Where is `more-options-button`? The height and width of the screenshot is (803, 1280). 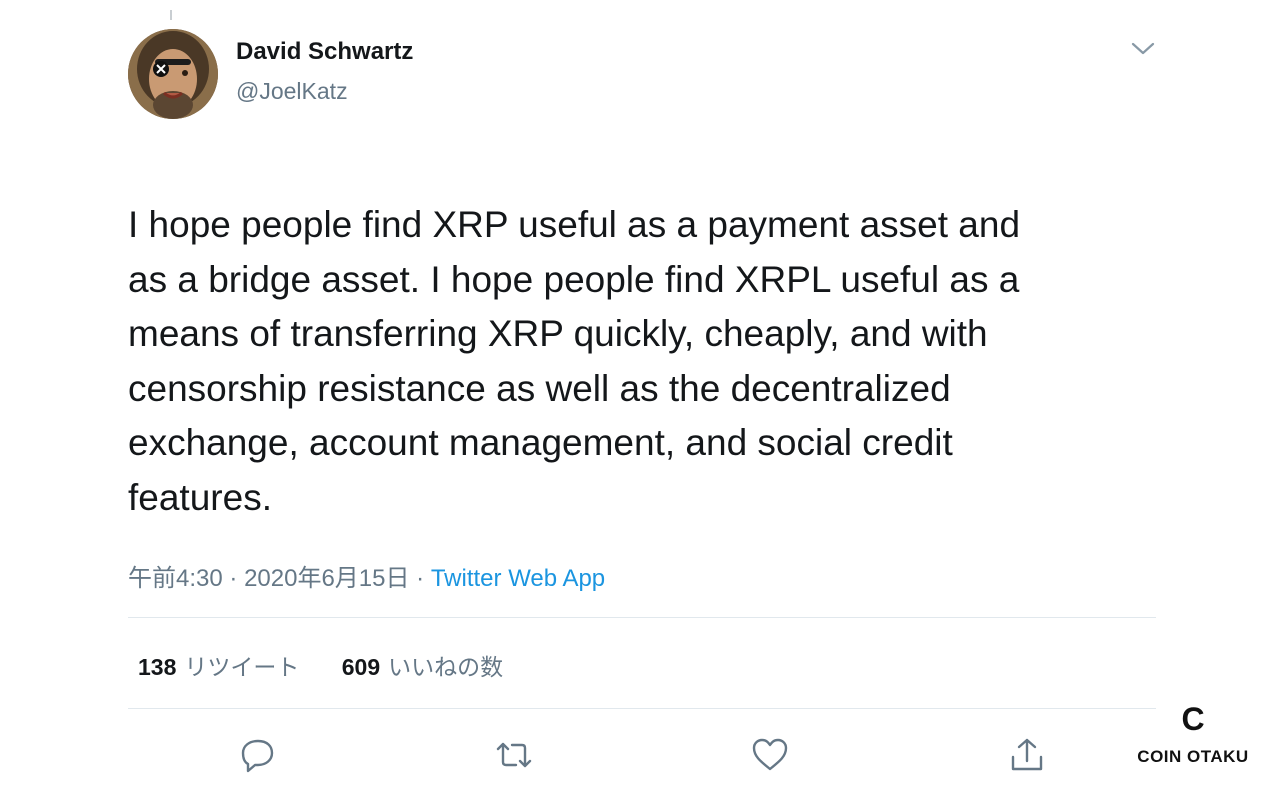 more-options-button is located at coordinates (1143, 49).